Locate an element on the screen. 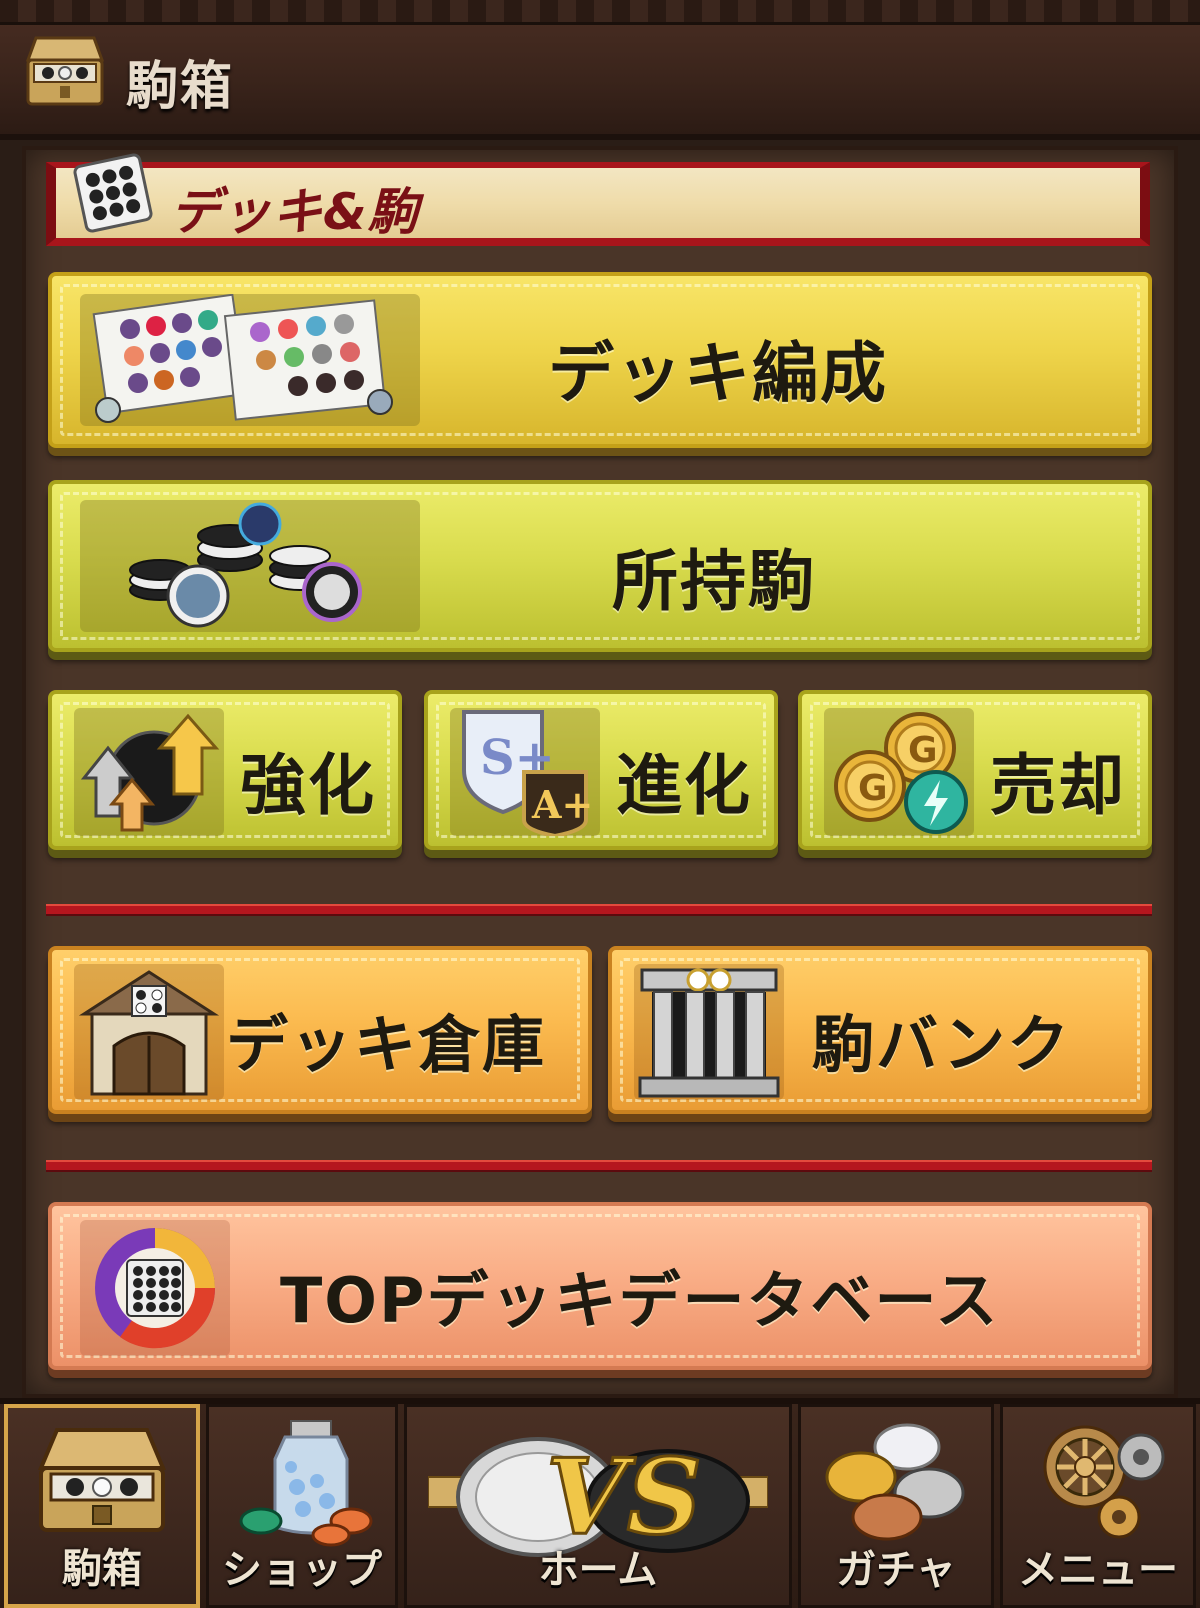 This screenshot has width=1200, height=1608. bank-pillars-icon is located at coordinates (709, 1033).